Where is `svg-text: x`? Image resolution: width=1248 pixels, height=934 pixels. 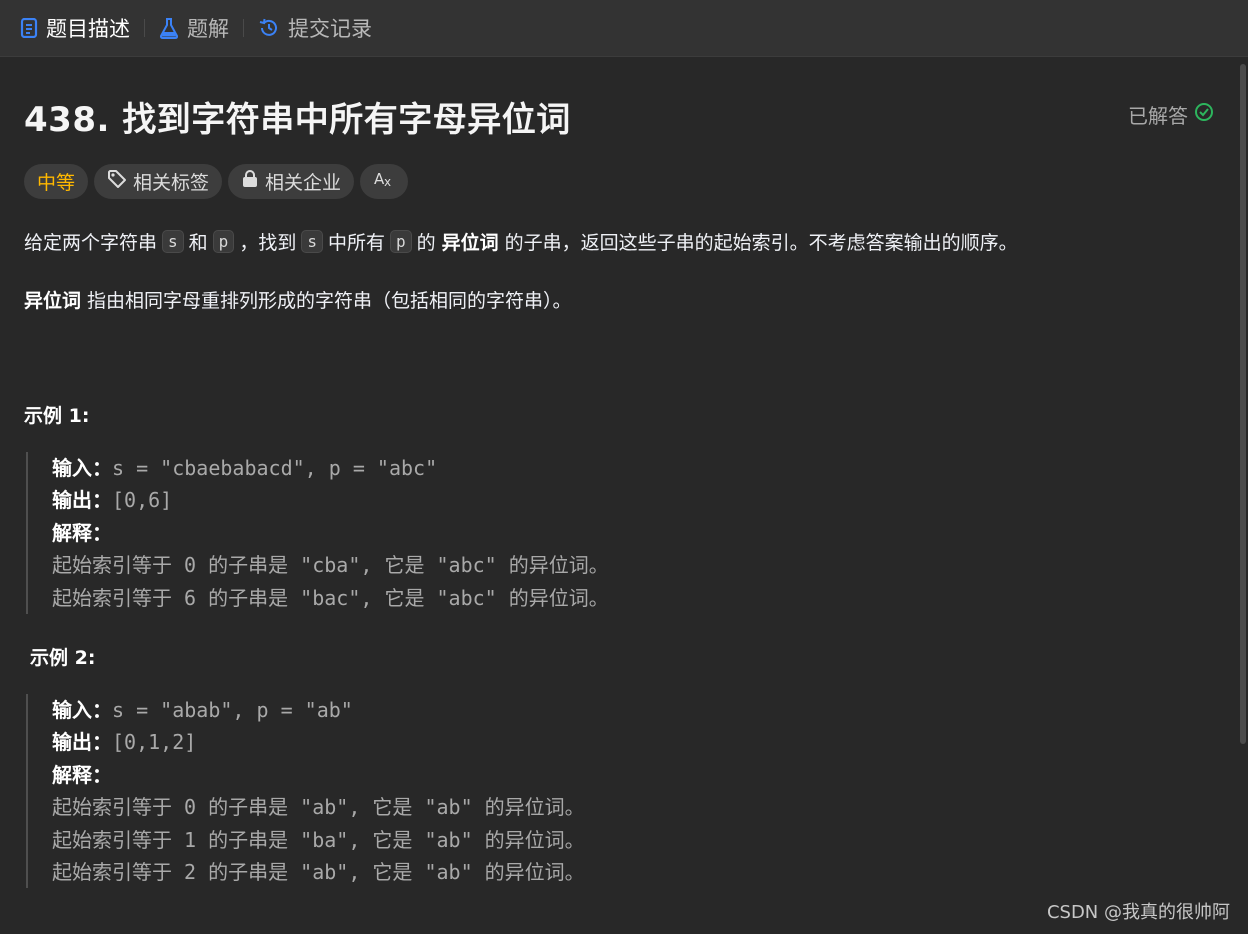 svg-text: x is located at coordinates (387, 182).